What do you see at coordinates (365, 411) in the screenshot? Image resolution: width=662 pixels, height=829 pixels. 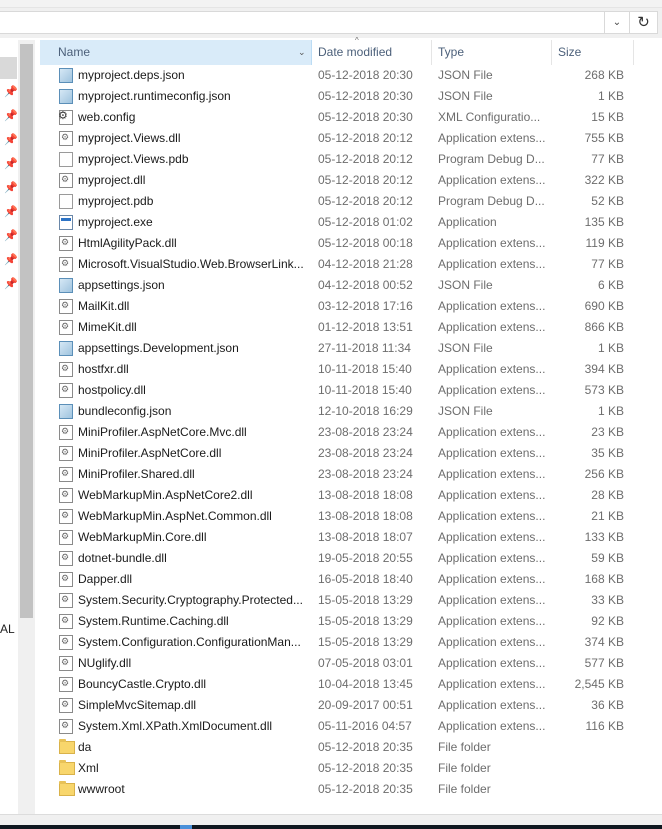 I see `file-date-modified: 12-10-2018 16:29` at bounding box center [365, 411].